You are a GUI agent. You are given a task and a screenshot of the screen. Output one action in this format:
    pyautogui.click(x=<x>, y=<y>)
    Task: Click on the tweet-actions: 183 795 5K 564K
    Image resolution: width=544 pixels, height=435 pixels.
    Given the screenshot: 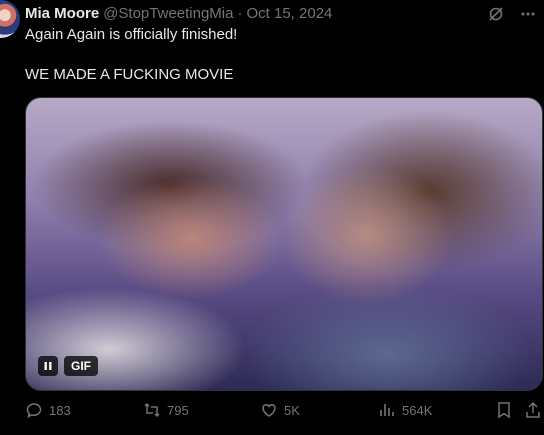 What is the action you would take?
    pyautogui.click(x=272, y=411)
    